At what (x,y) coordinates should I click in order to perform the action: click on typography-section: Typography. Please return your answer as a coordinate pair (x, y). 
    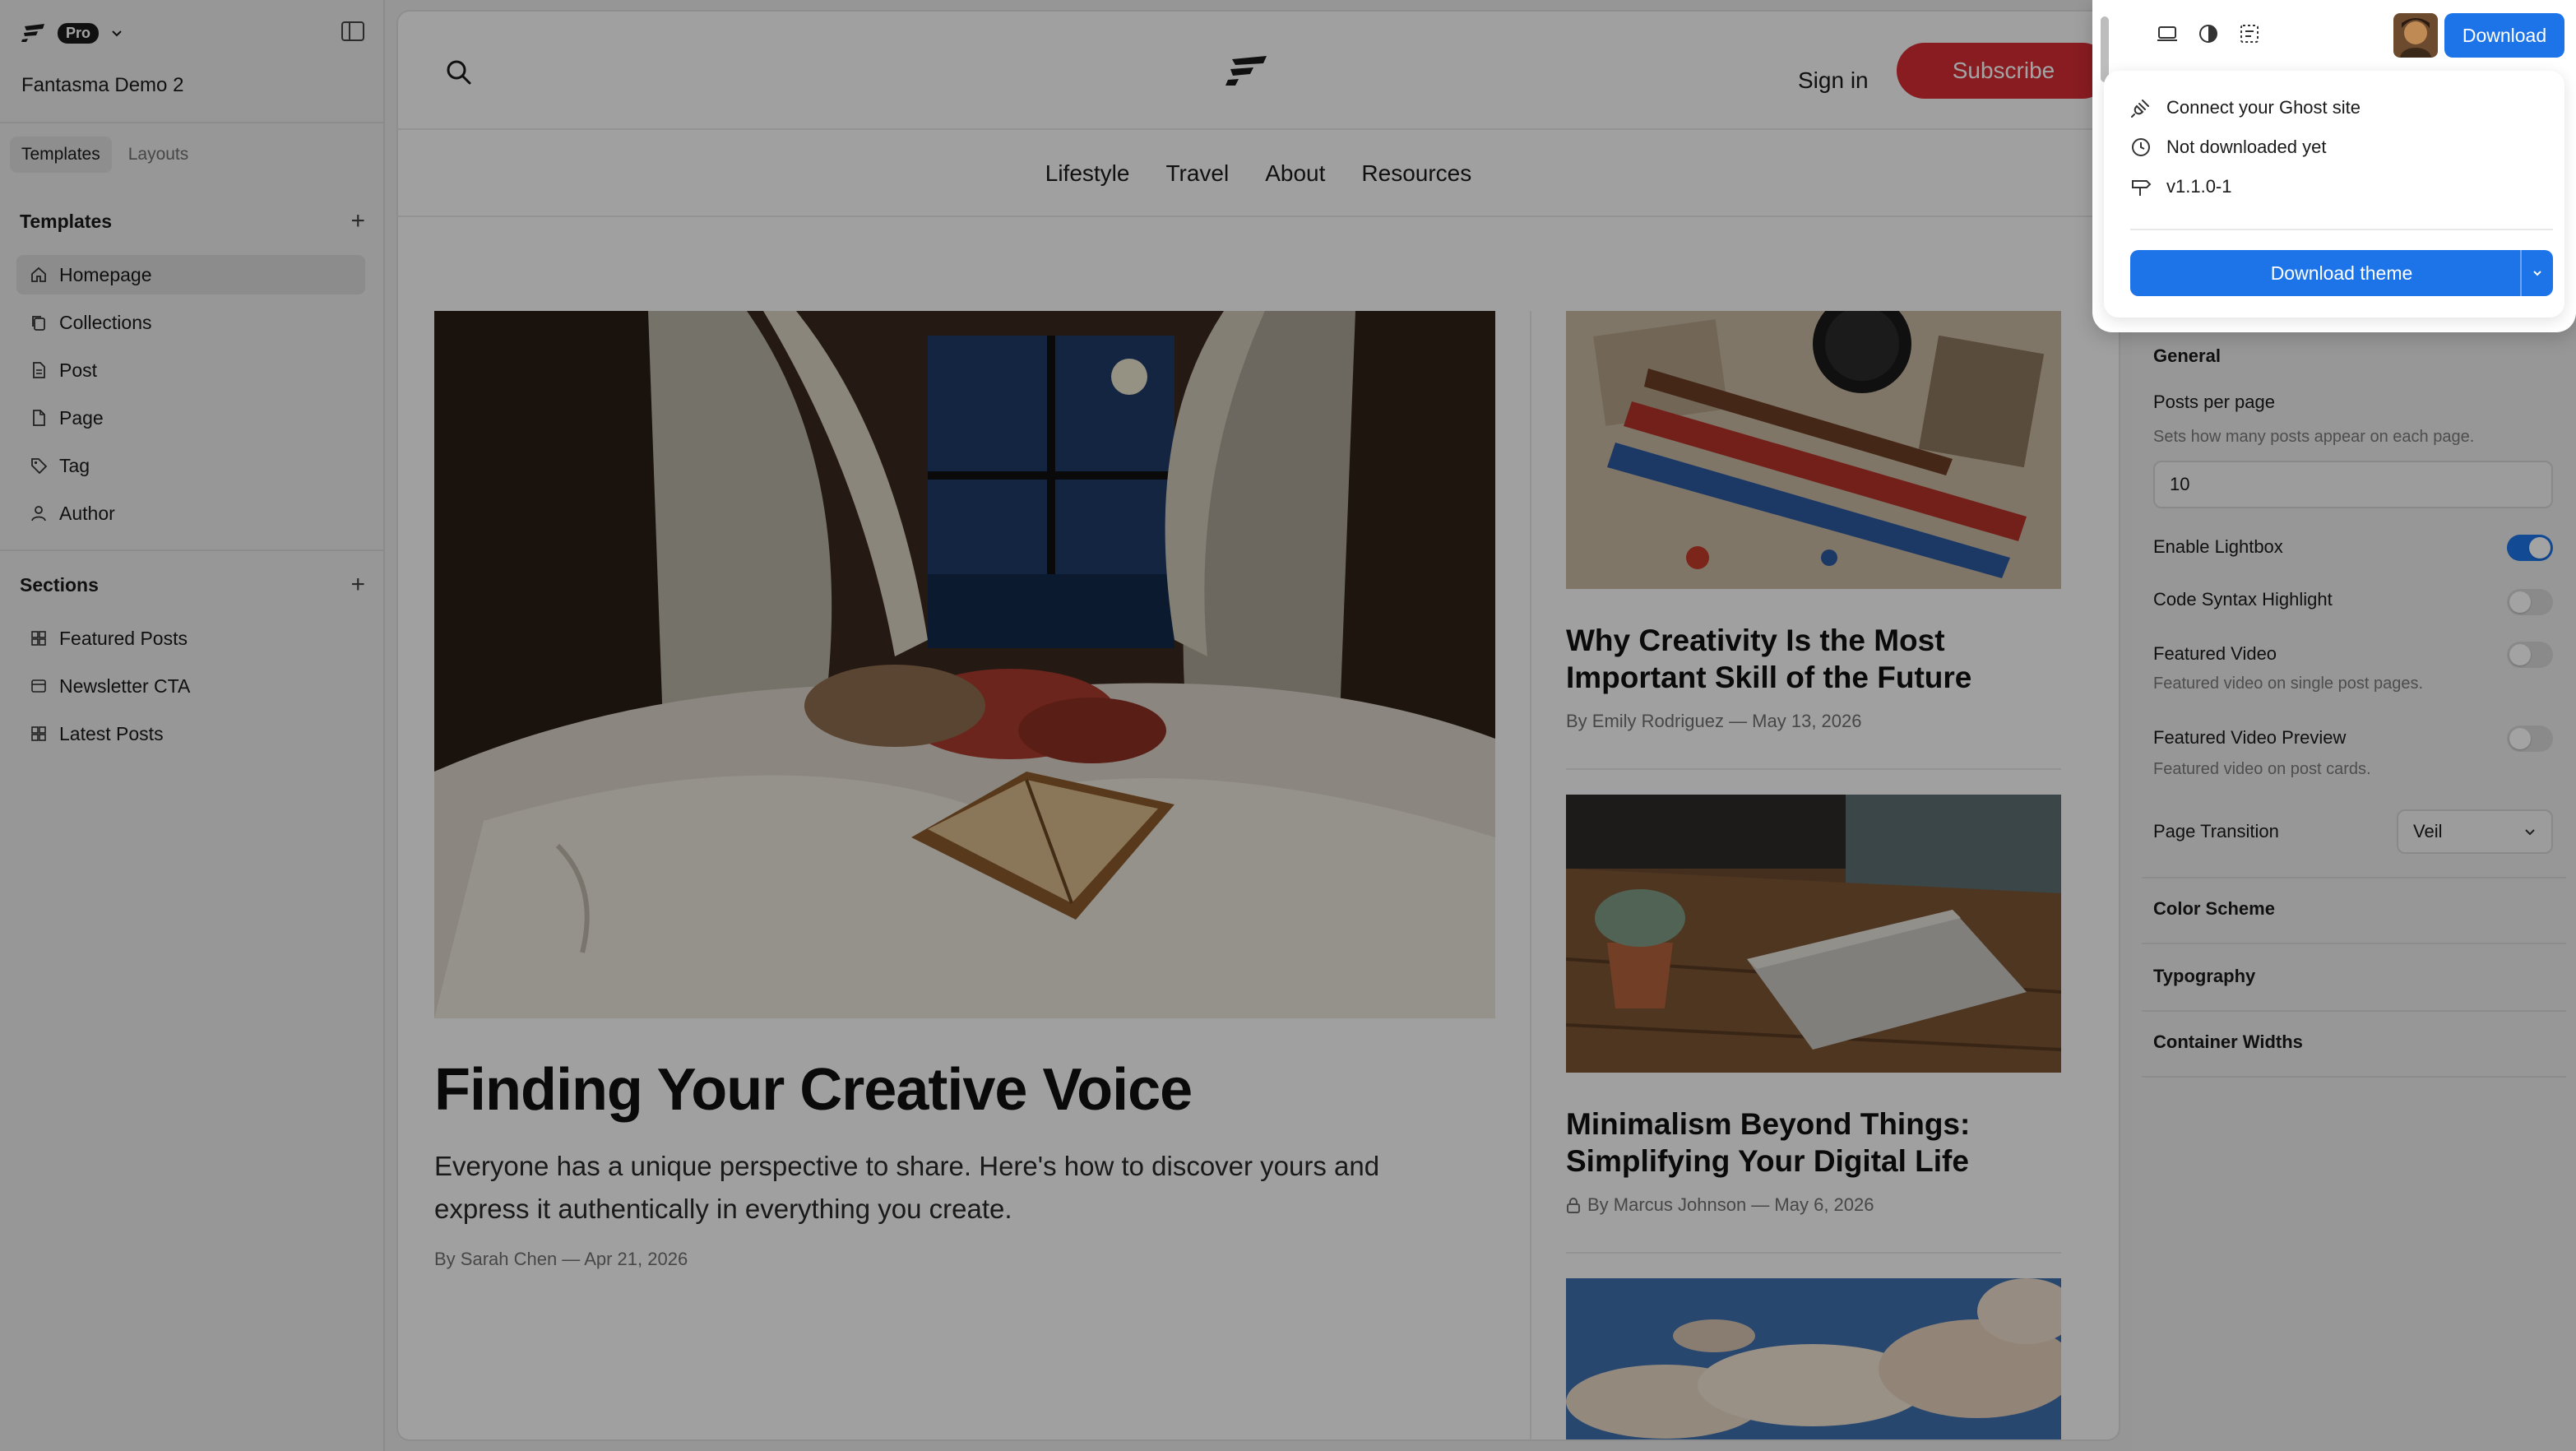
    Looking at the image, I should click on (2204, 976).